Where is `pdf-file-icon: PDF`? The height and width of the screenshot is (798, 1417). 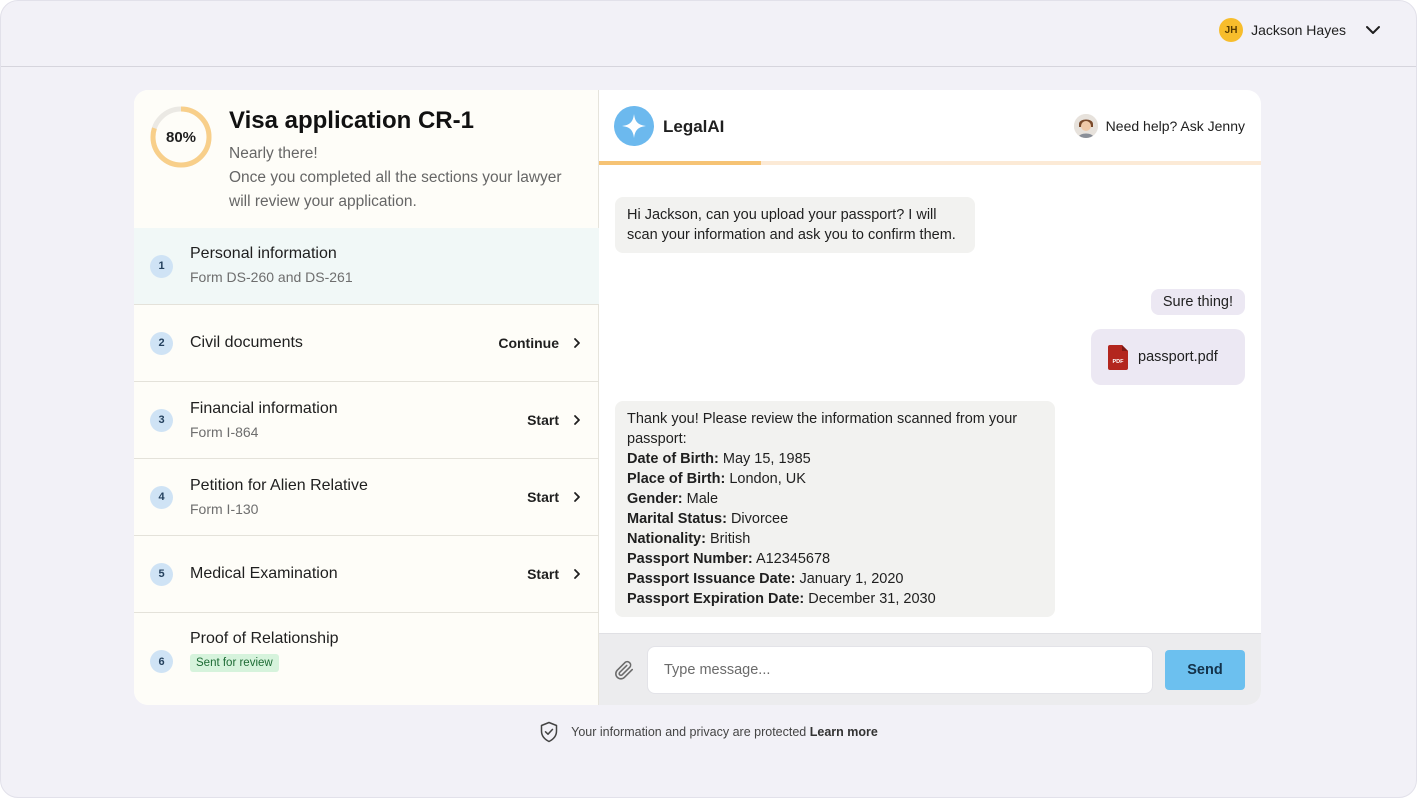
pdf-file-icon: PDF is located at coordinates (1118, 357).